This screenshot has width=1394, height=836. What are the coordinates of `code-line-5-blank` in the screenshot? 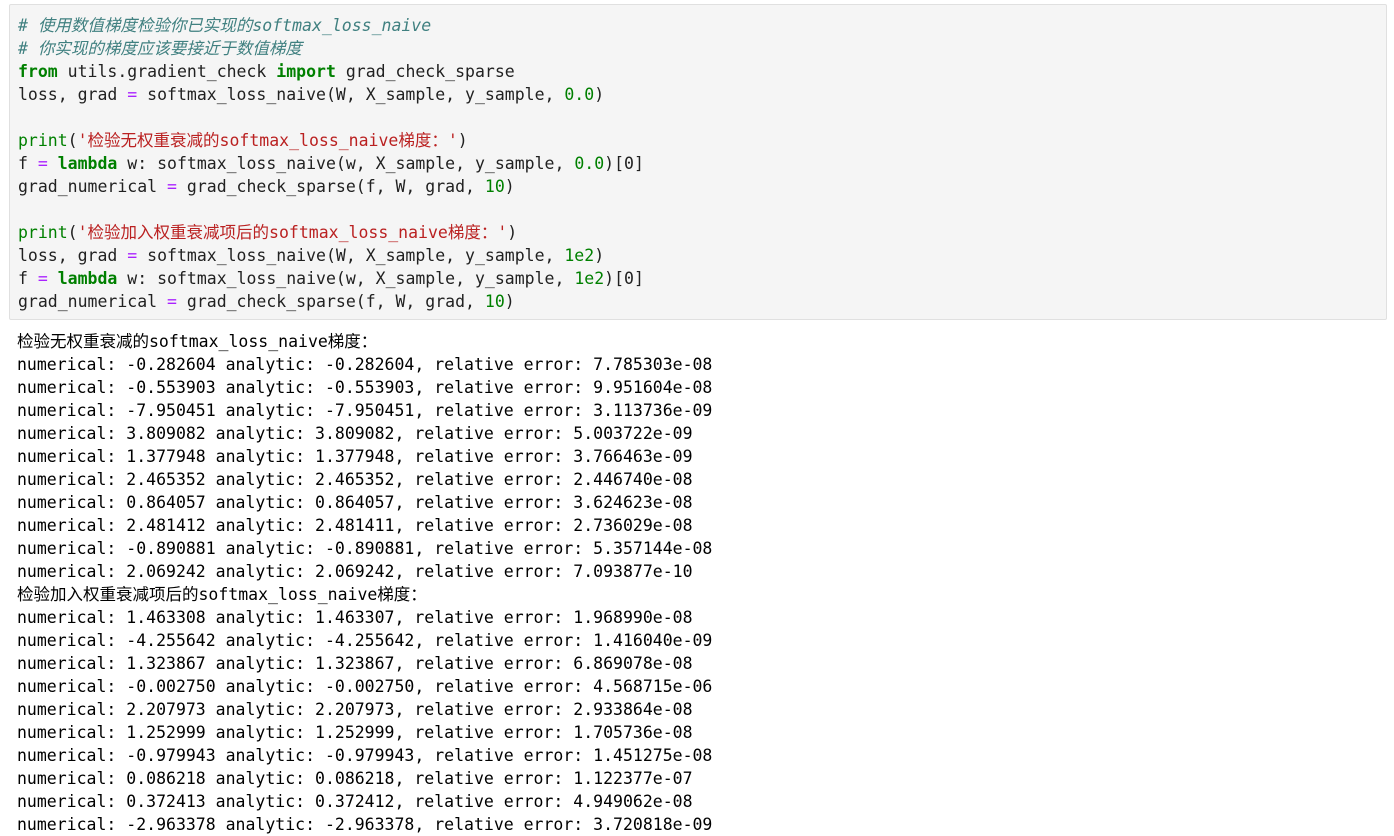 It's located at (331, 117).